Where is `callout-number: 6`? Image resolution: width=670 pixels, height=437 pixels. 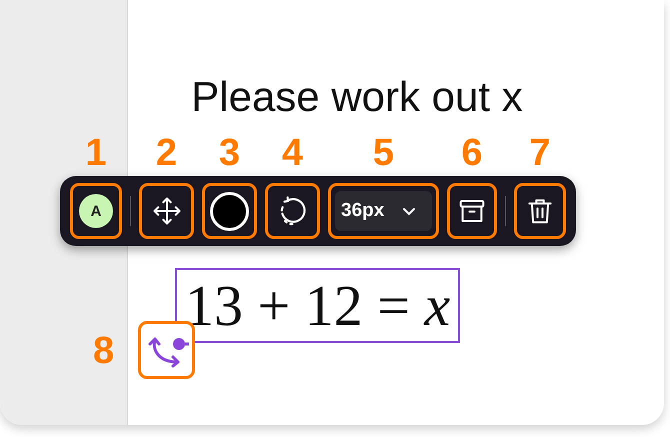
callout-number: 6 is located at coordinates (472, 153).